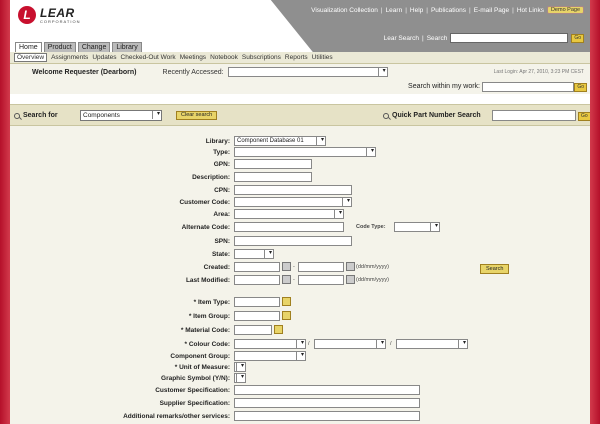 This screenshot has width=600, height=424. I want to click on link-hot-links: Hot Links, so click(530, 10).